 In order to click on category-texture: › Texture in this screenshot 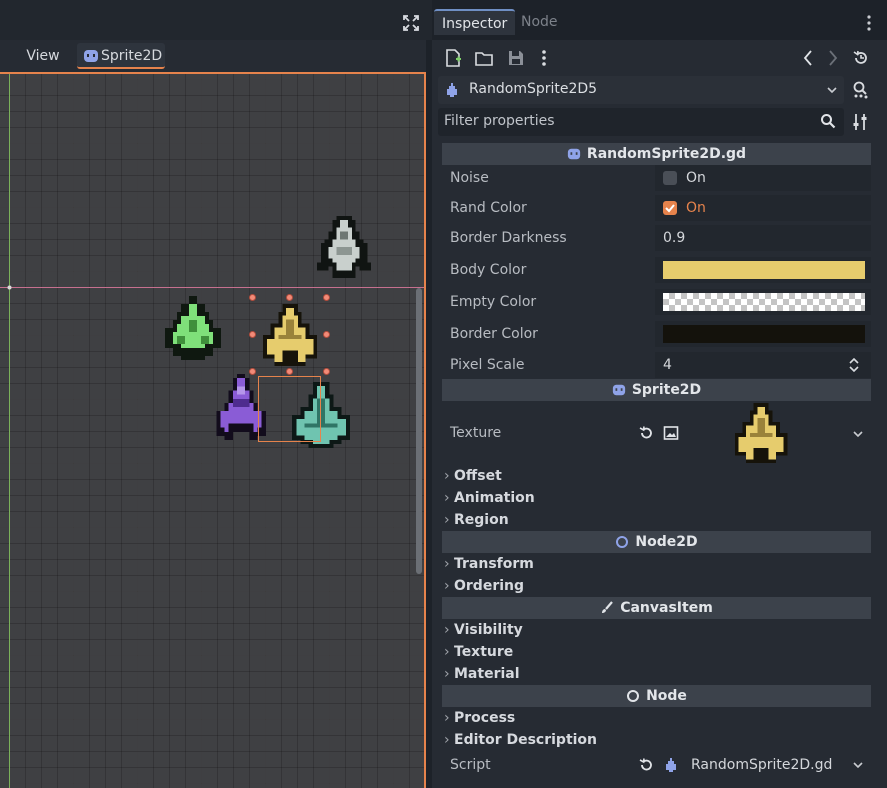, I will do `click(478, 652)`.